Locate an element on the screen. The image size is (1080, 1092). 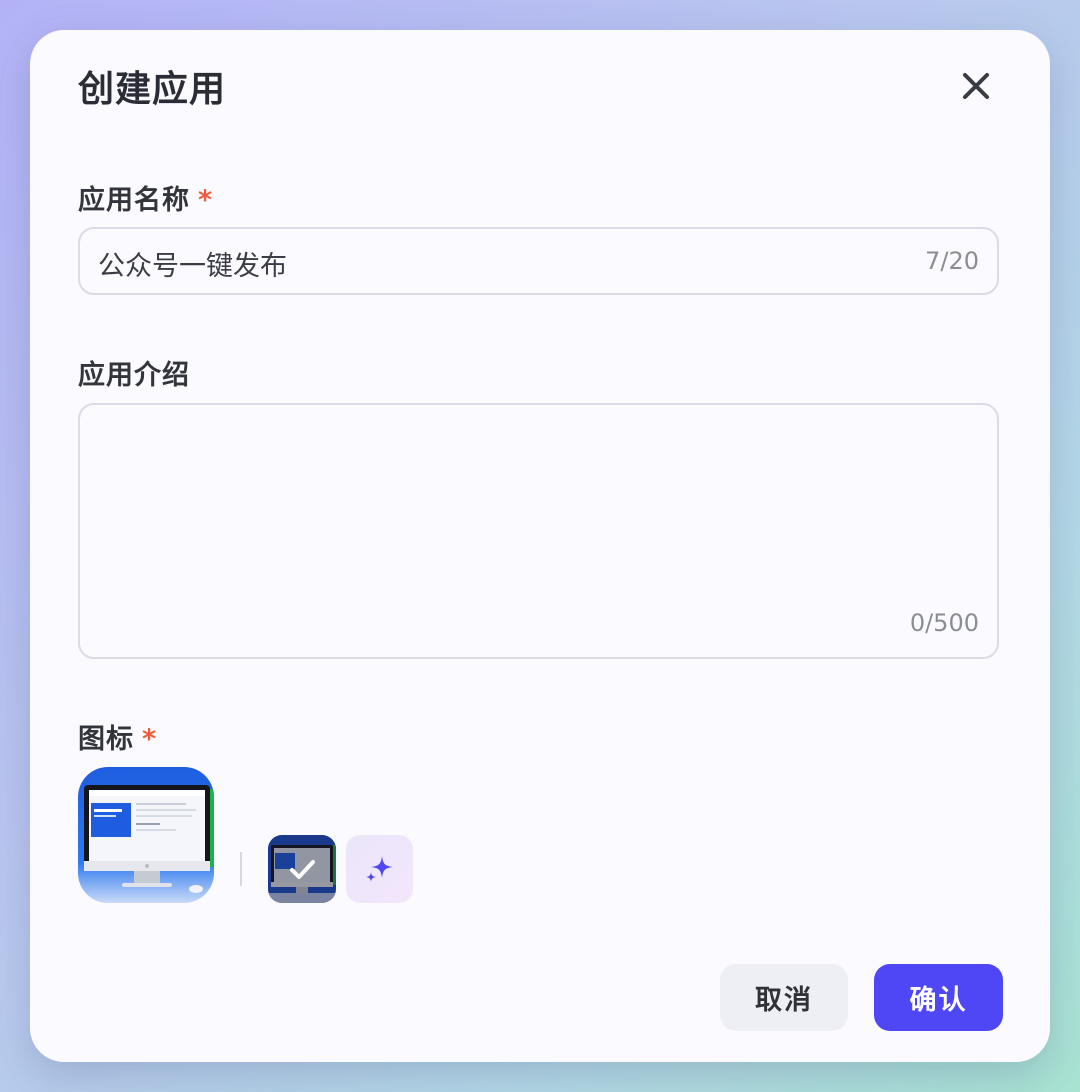
app-name-input: 公众号一键发布 7/20 is located at coordinates (538, 261).